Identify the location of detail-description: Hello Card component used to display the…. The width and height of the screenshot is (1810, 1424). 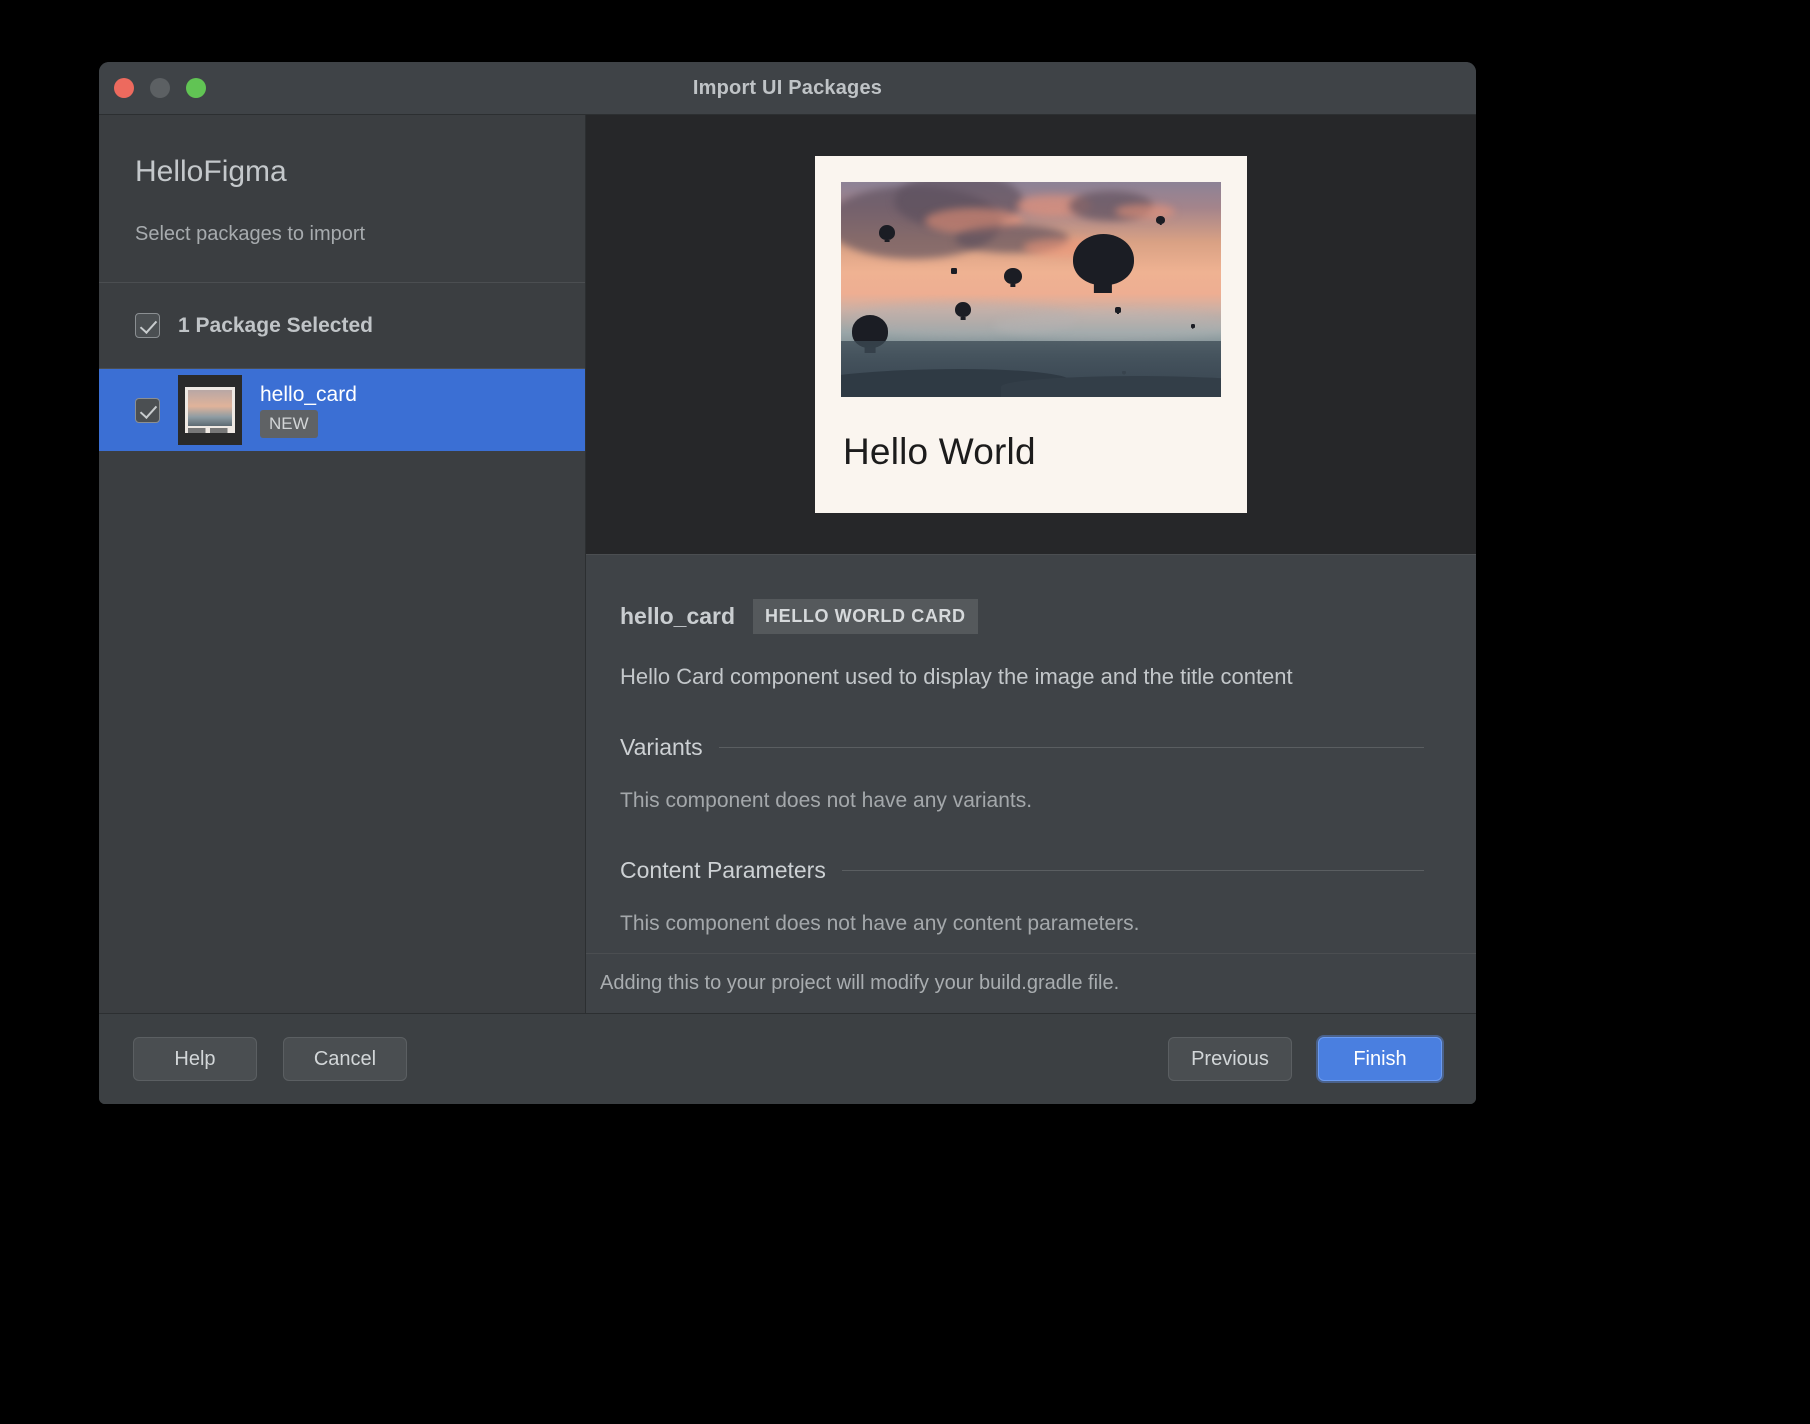
(956, 676).